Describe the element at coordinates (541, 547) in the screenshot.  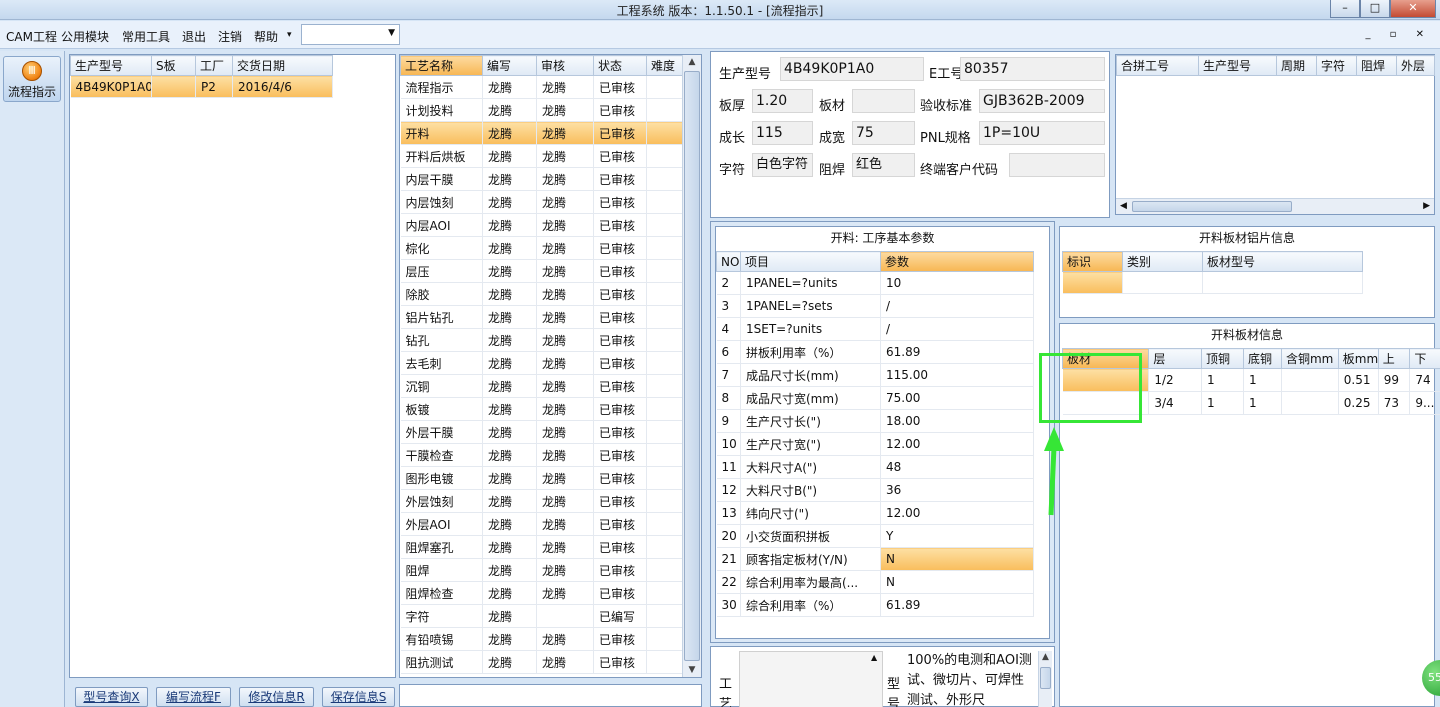
I see `table-row: 阻焊塞孔 龙腾 龙腾 已审核` at that location.